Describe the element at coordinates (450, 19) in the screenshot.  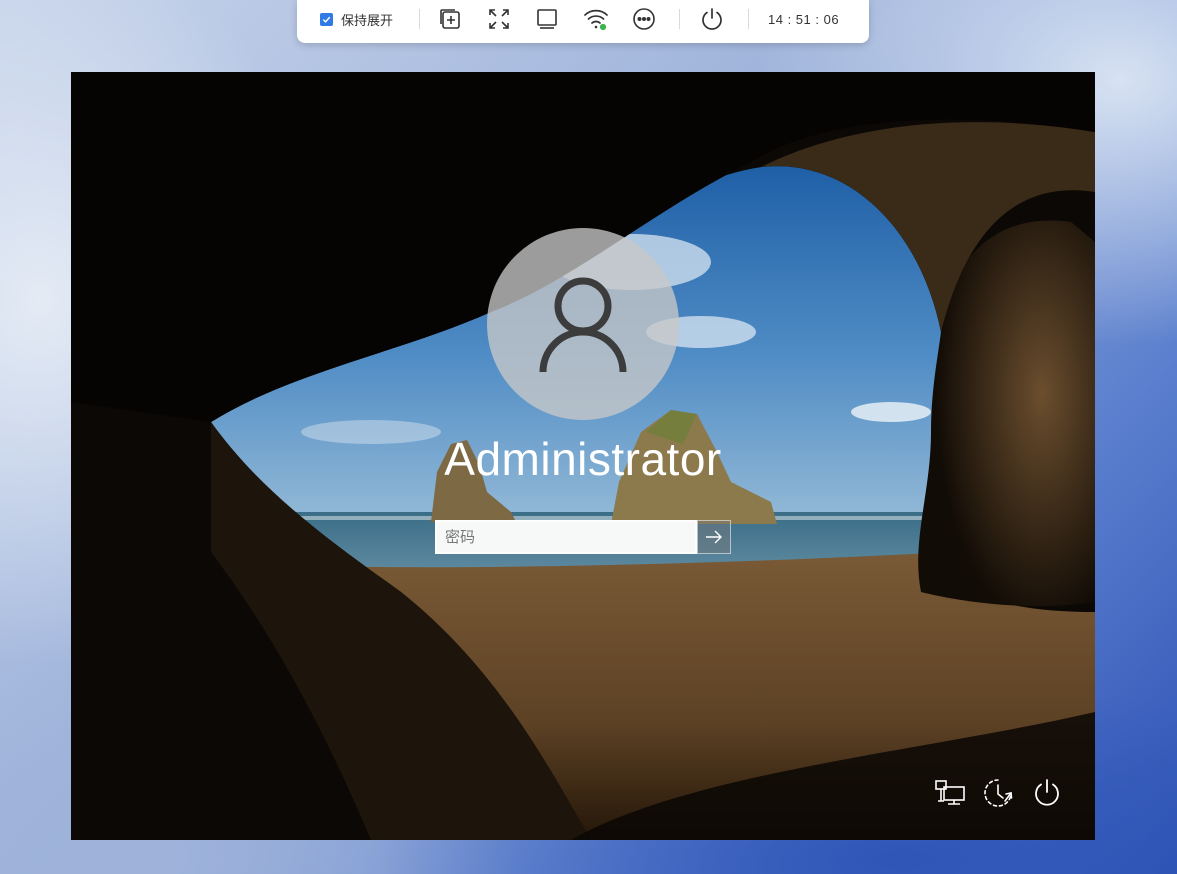
I see `add-window-icon` at that location.